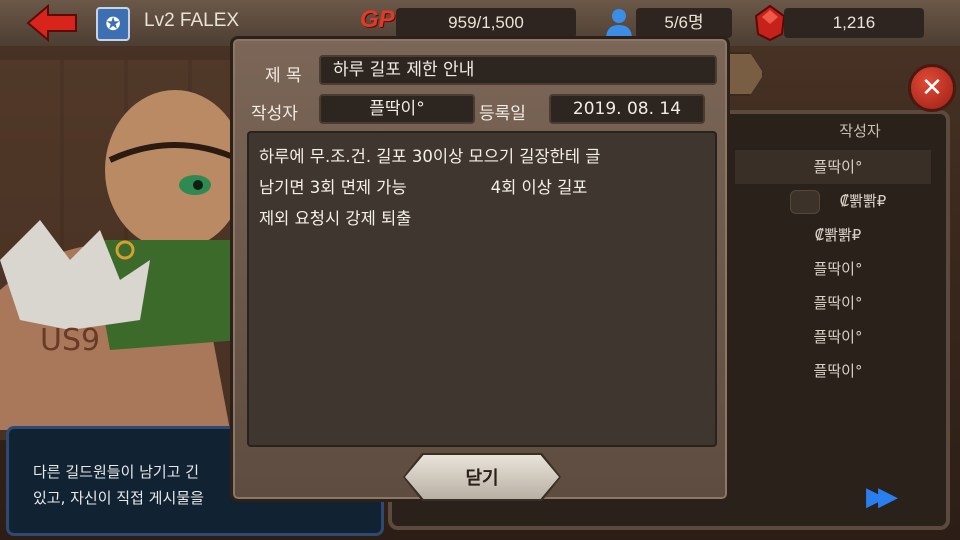 The width and height of the screenshot is (960, 540). Describe the element at coordinates (274, 114) in the screenshot. I see `author-label: 작성자` at that location.